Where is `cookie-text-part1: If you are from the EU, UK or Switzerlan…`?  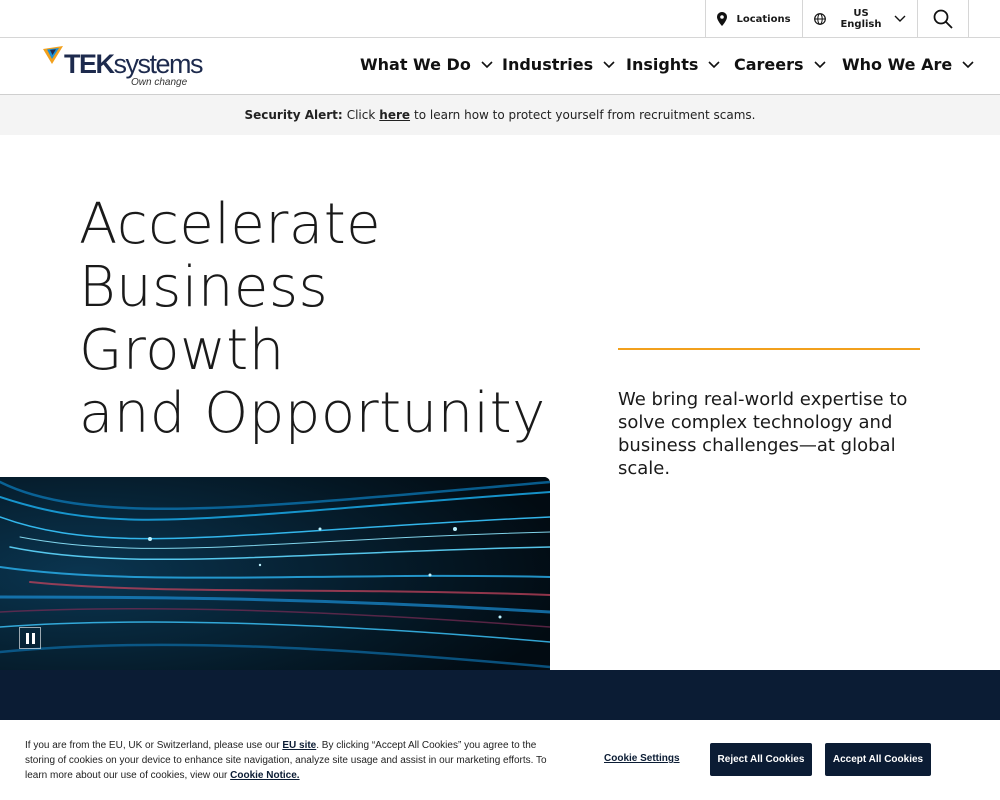
cookie-text-part1: If you are from the EU, UK or Switzerlan… is located at coordinates (152, 745).